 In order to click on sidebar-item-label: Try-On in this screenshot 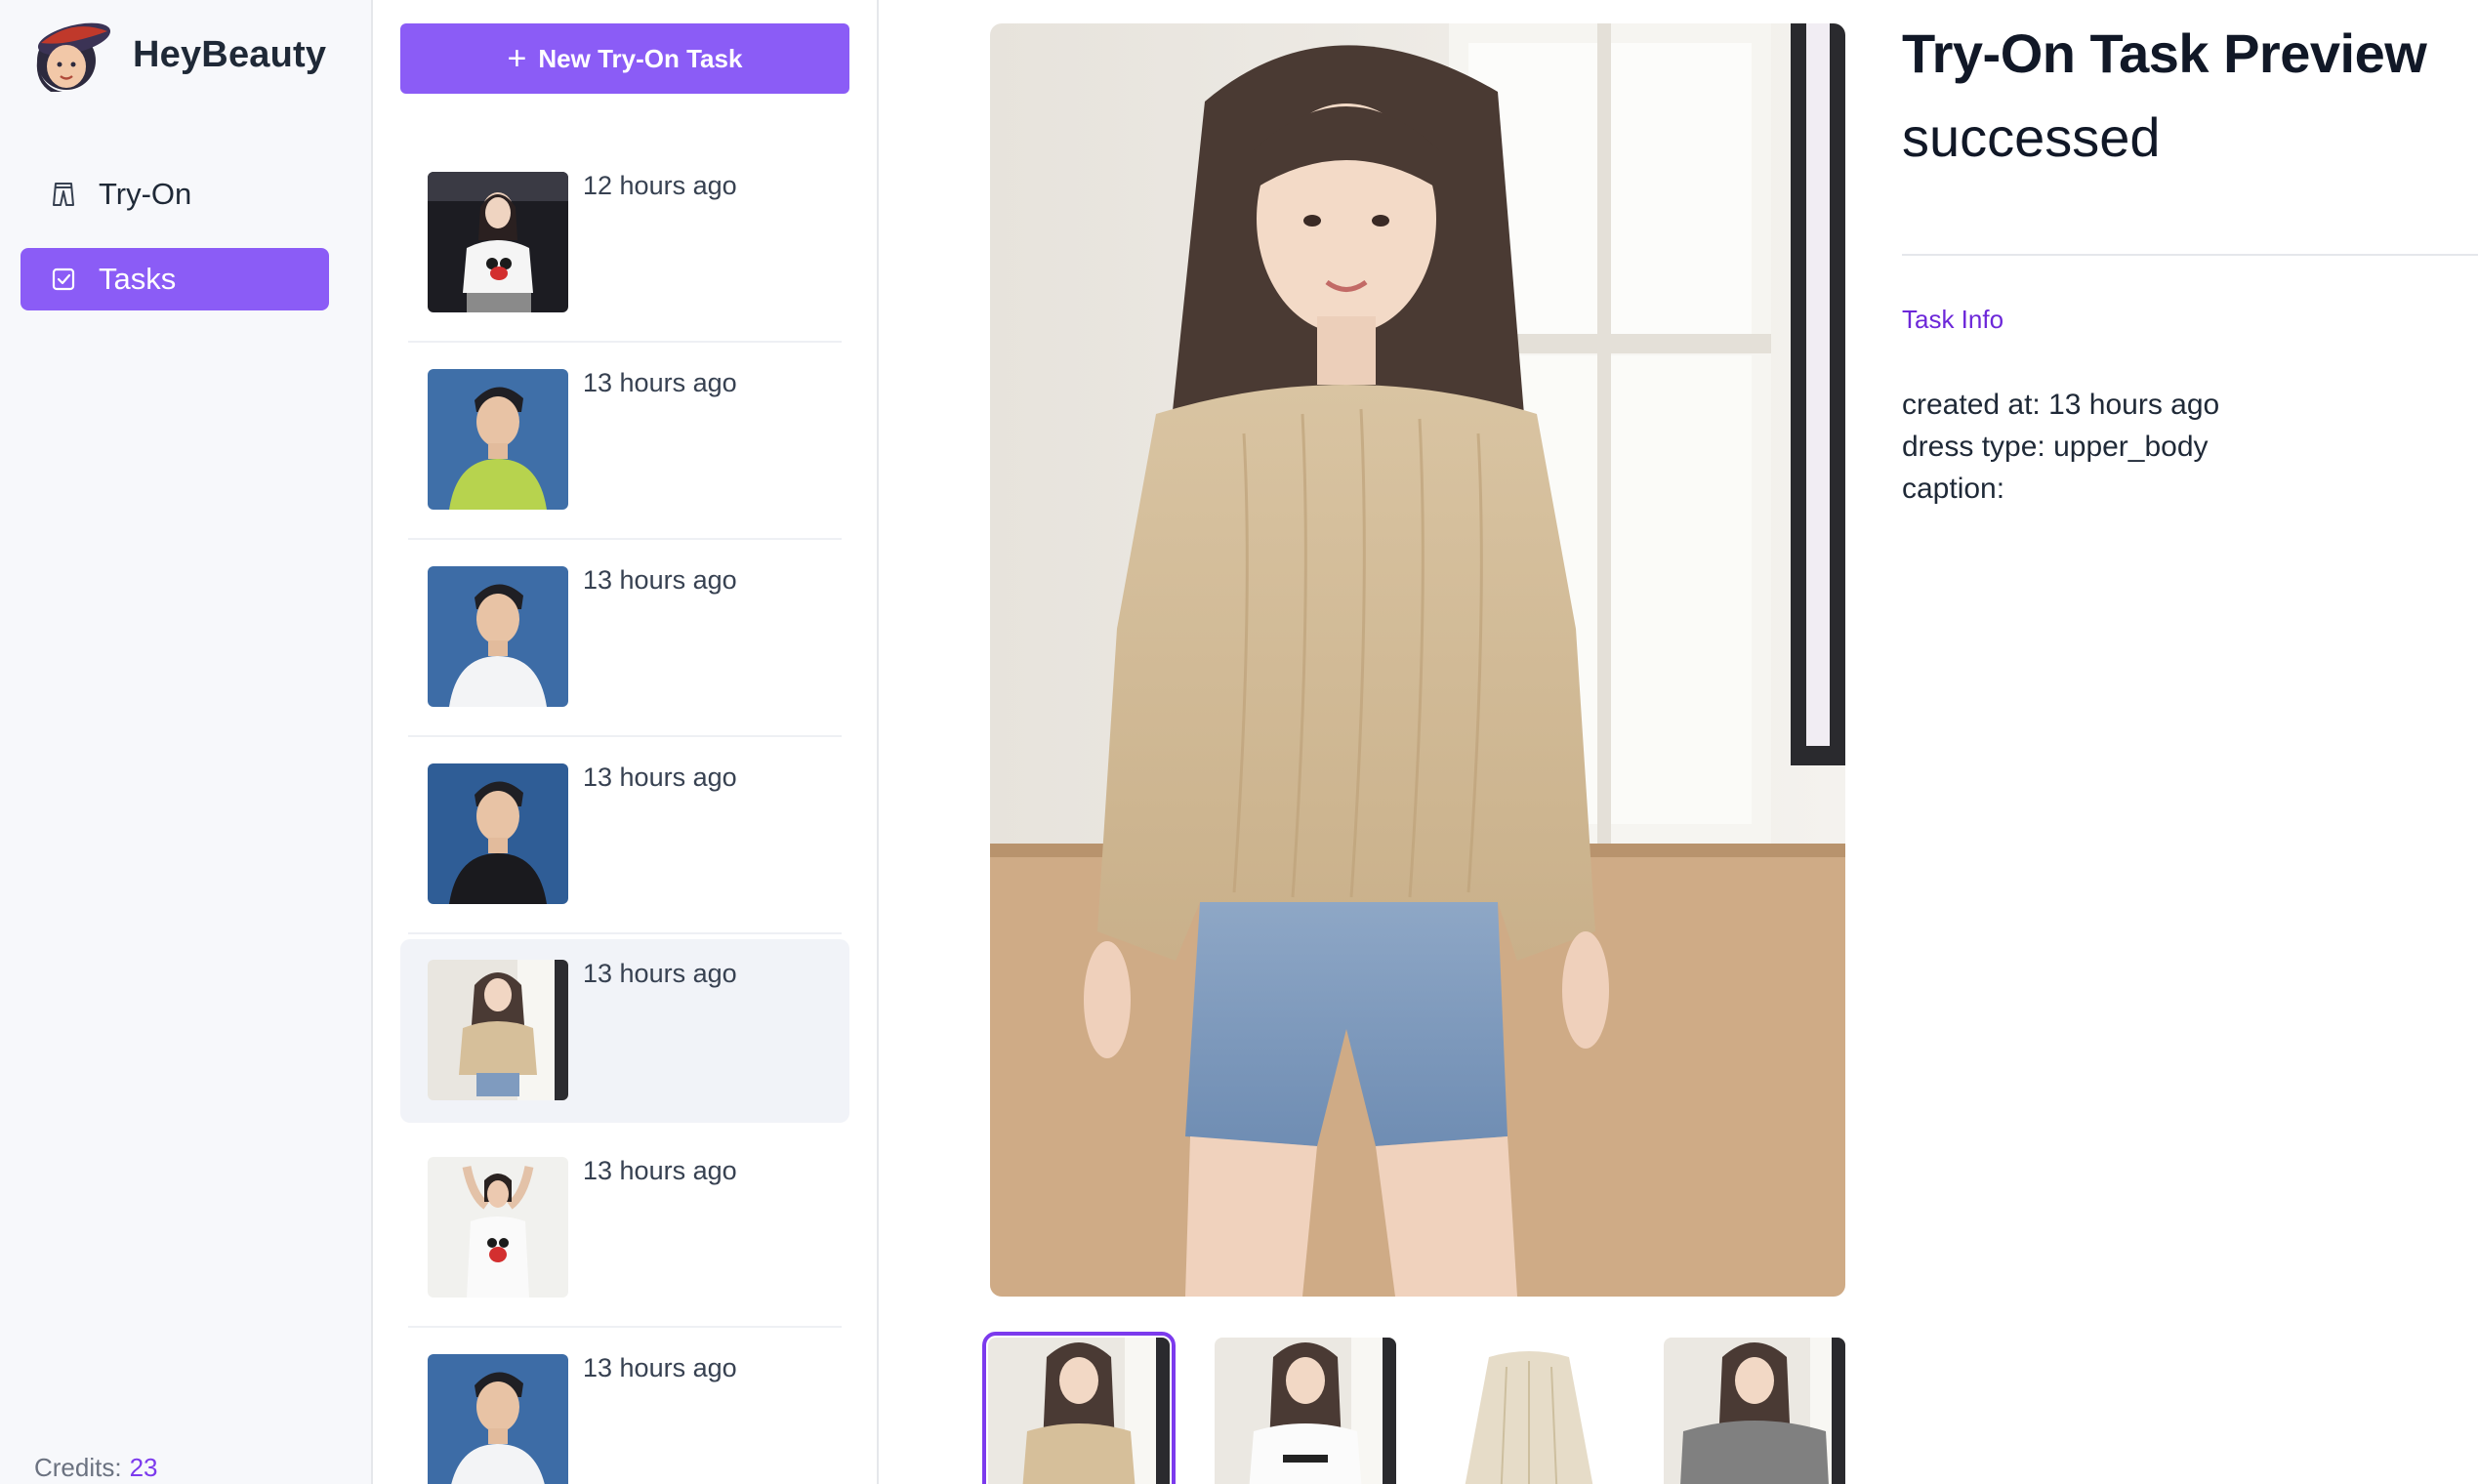, I will do `click(145, 194)`.